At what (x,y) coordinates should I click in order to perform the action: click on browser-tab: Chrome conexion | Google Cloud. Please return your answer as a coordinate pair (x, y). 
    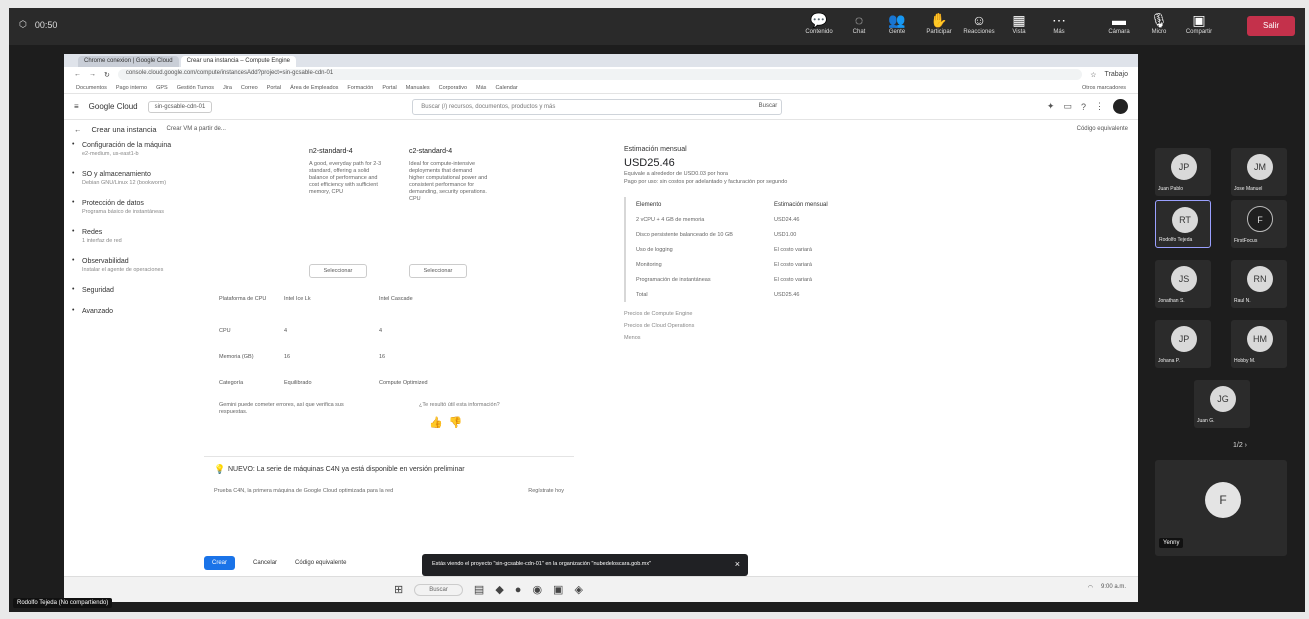
    Looking at the image, I should click on (128, 61).